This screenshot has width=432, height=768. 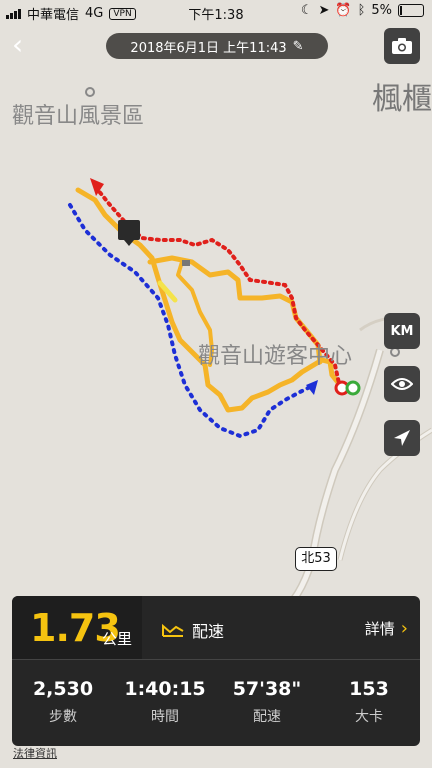 I want to click on photo-pin-marker, so click(x=129, y=230).